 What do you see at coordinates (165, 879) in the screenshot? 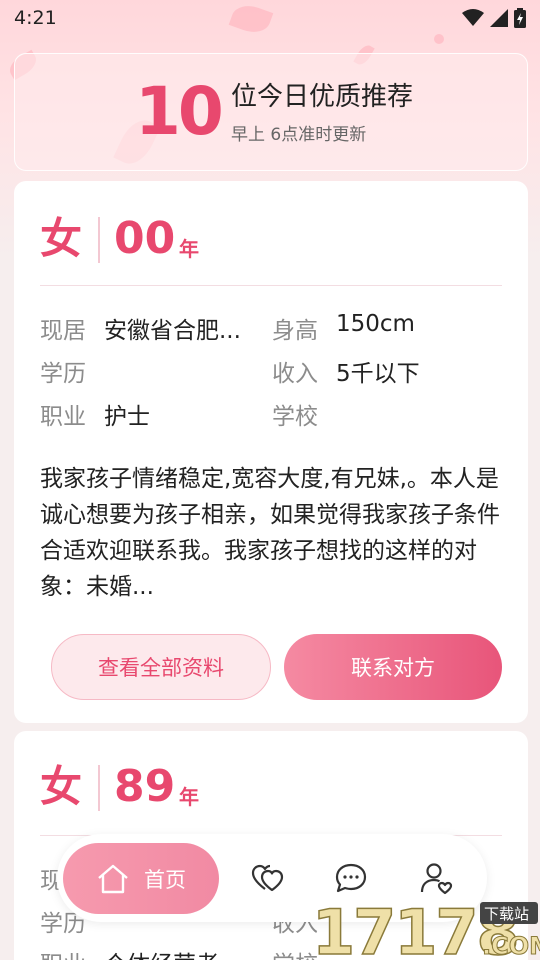
I see `nav-home-label: 首页` at bounding box center [165, 879].